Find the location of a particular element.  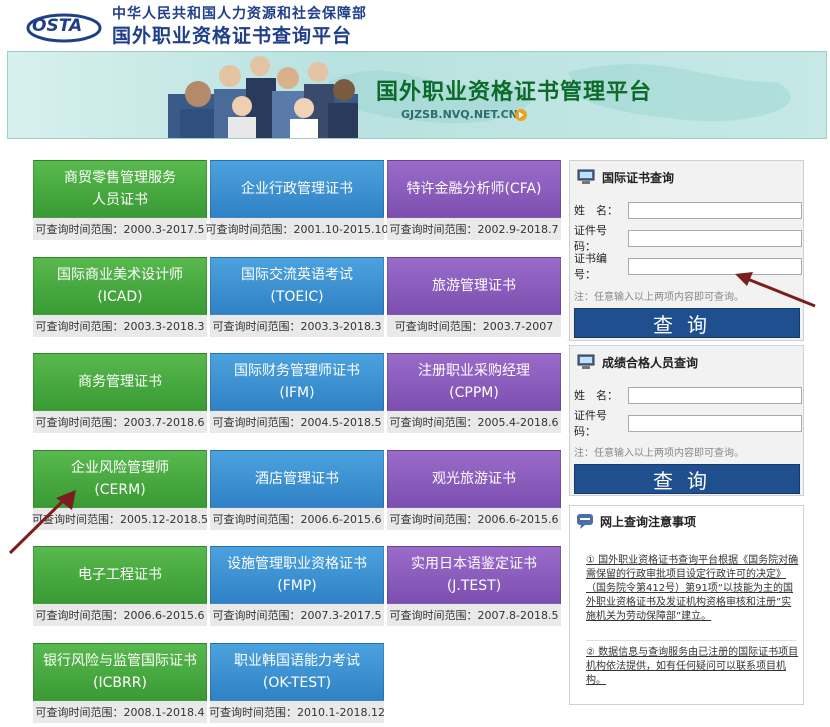

cert-tile: 企业行政管理证书 可查询时间范围：2001.10-2015.10 is located at coordinates (297, 200).